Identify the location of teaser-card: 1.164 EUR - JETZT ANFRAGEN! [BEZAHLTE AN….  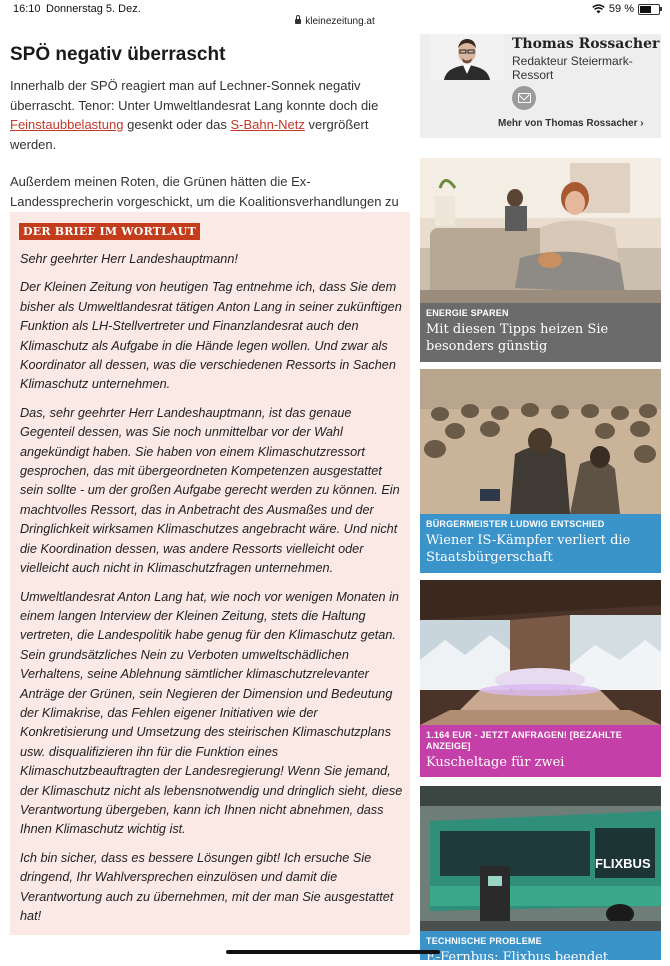
(540, 678).